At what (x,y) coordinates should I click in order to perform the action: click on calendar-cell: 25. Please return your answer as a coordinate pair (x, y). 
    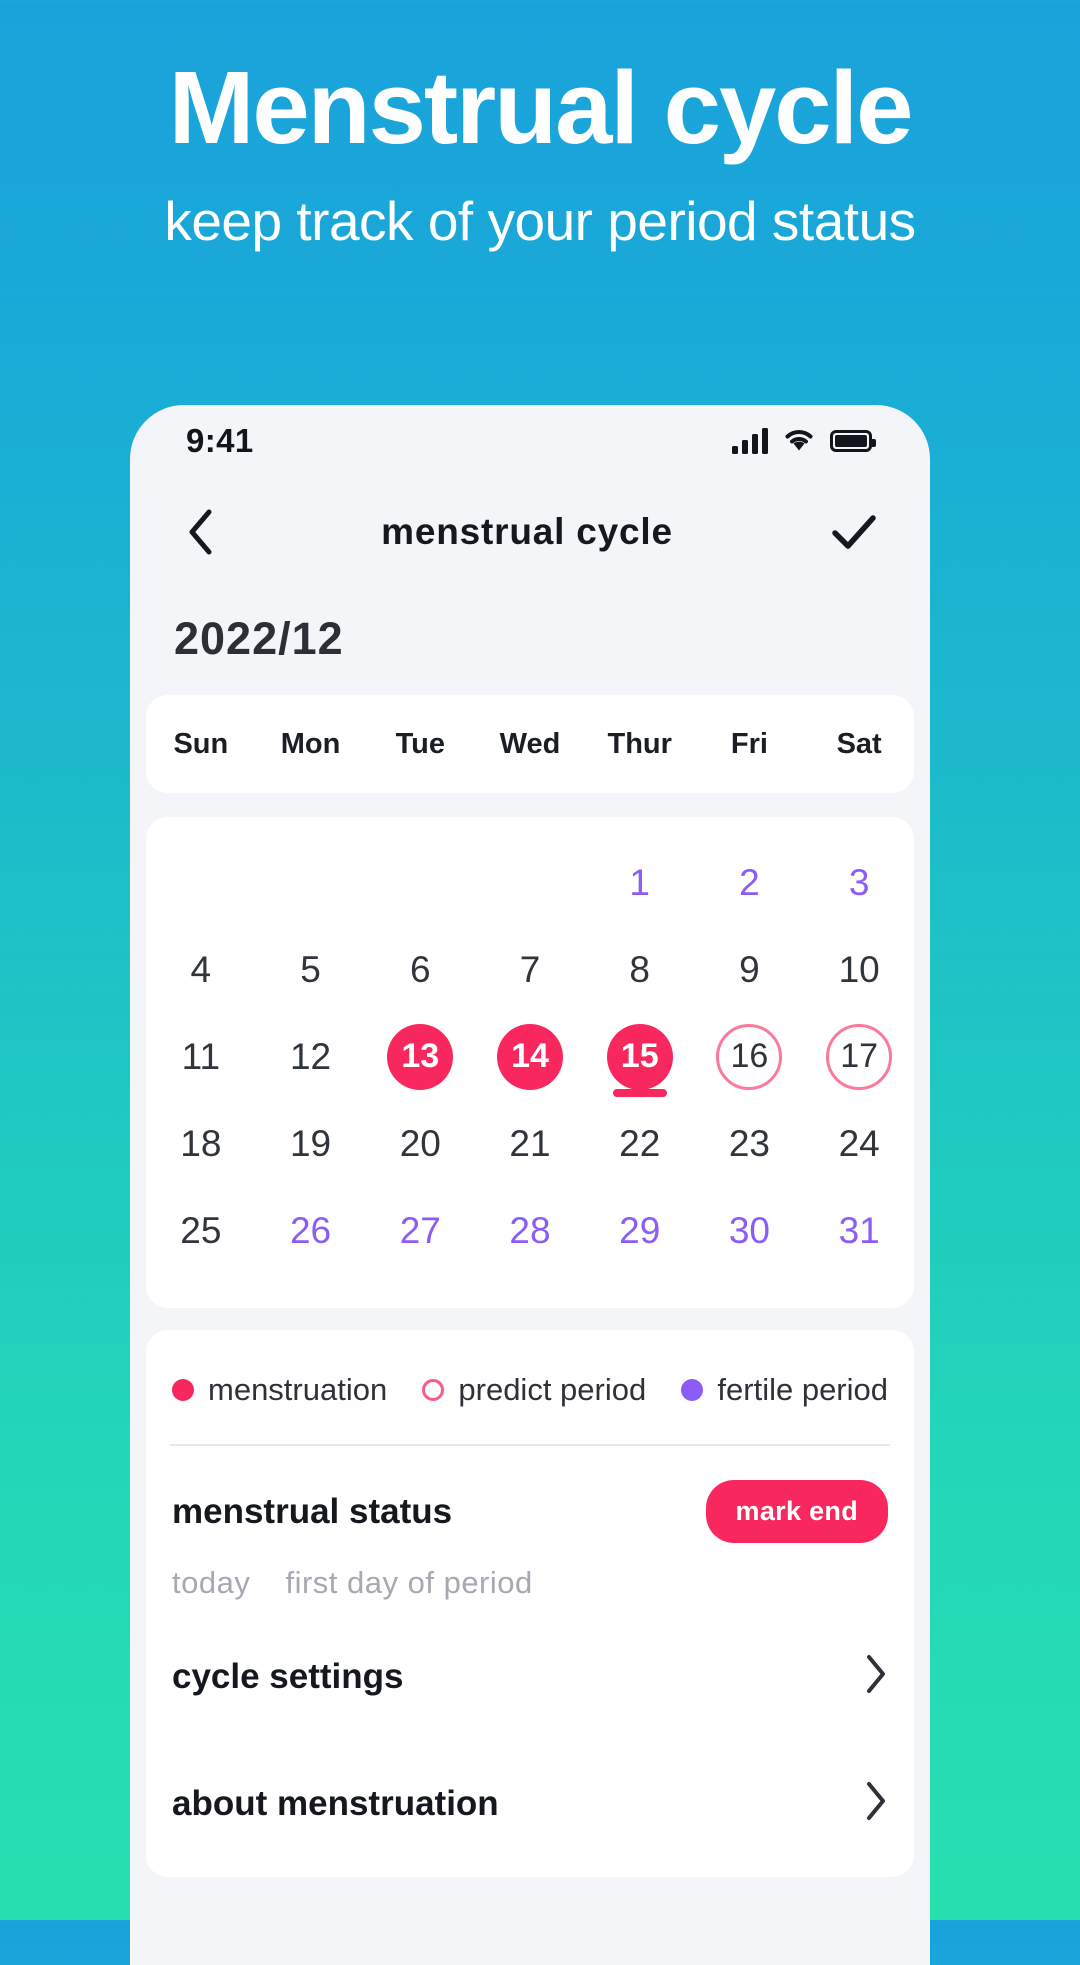
    Looking at the image, I should click on (201, 1230).